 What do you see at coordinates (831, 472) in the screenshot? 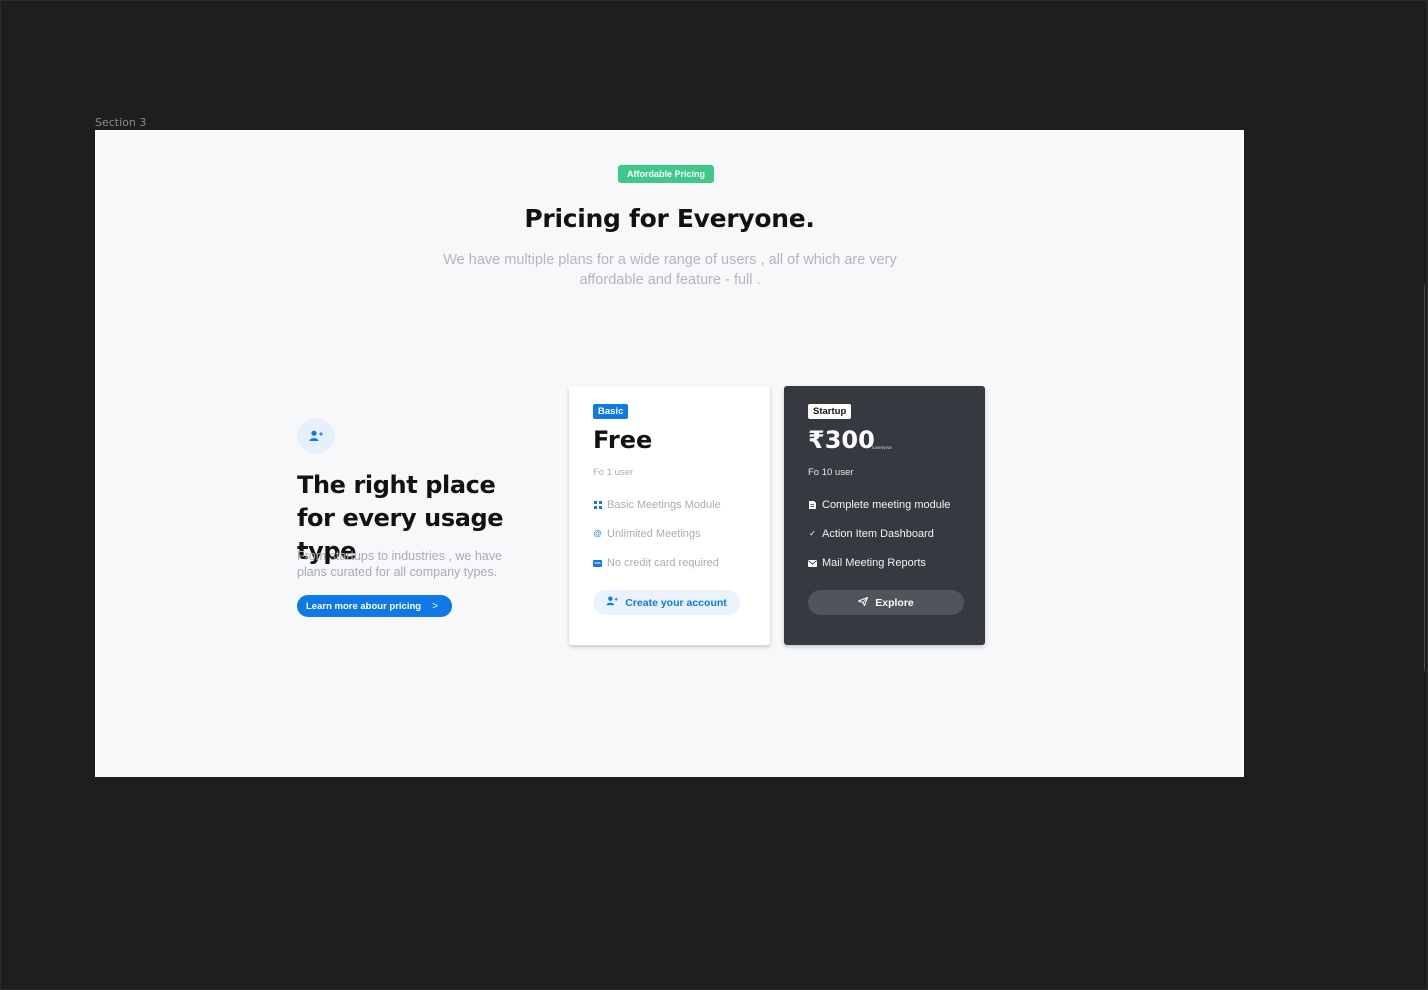
I see `plan-users: Fo 10 user` at bounding box center [831, 472].